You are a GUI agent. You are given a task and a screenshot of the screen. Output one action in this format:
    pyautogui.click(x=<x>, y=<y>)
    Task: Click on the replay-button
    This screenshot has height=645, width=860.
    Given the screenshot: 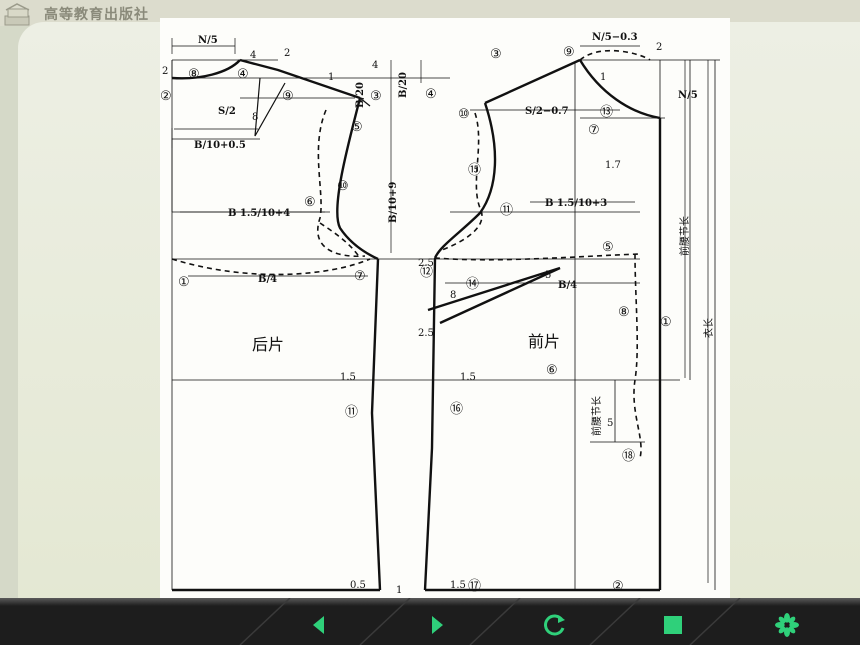 What is the action you would take?
    pyautogui.click(x=555, y=625)
    